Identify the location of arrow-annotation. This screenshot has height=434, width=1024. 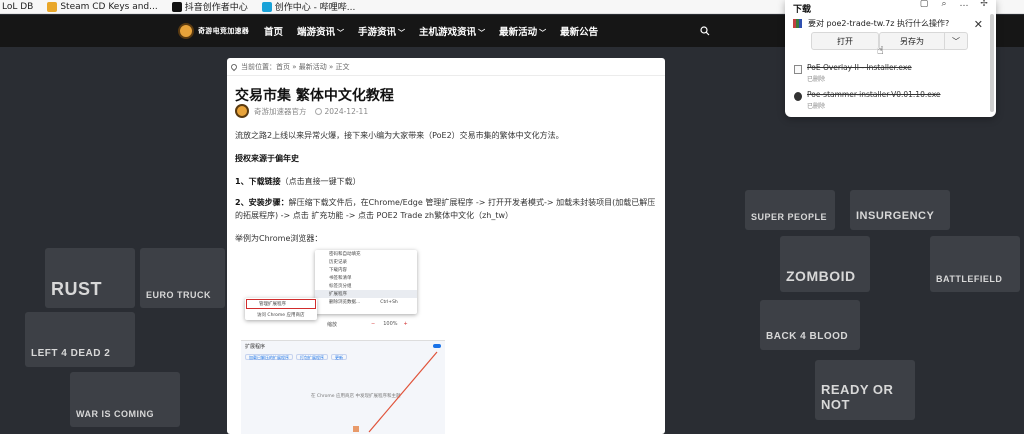
(395, 392).